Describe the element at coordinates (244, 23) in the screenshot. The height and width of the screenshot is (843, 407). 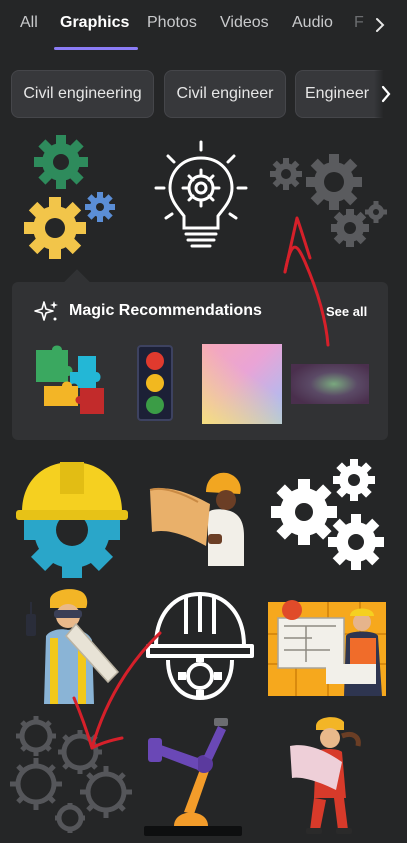
I see `tab-videos: Videos` at that location.